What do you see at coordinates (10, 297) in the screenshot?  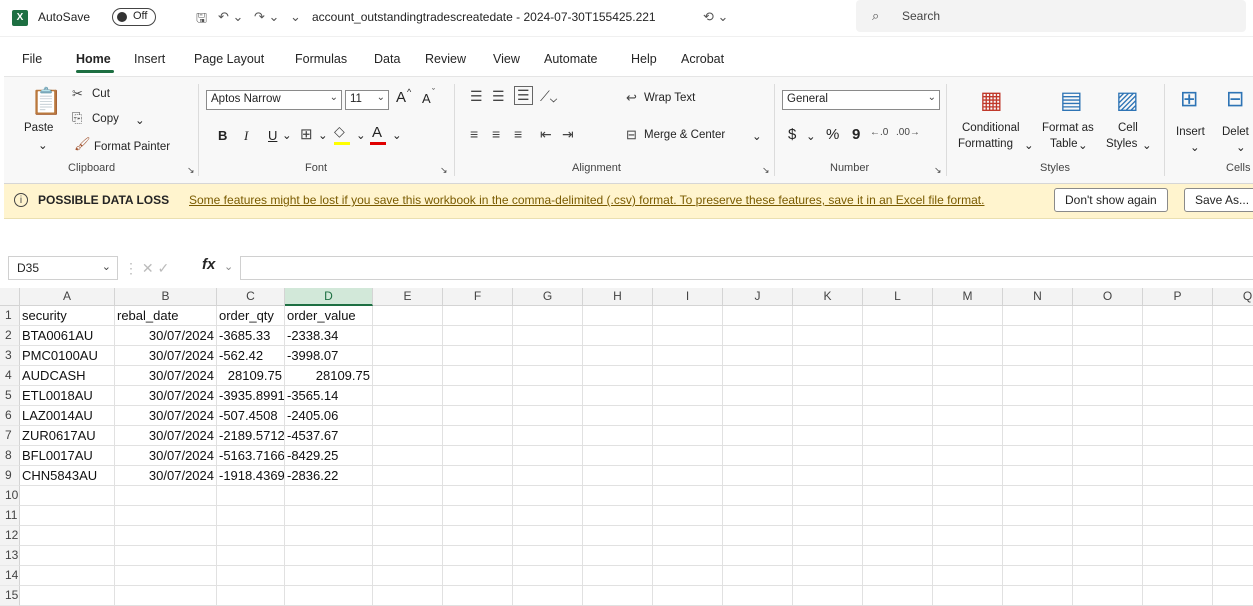 I see `select-all-button` at bounding box center [10, 297].